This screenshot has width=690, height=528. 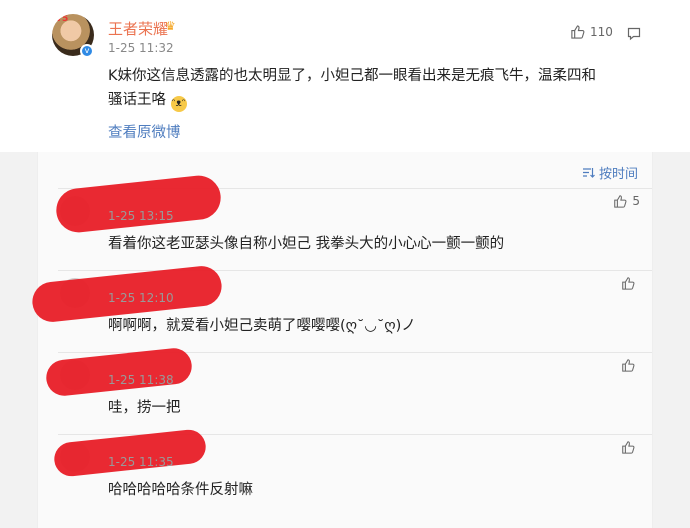 What do you see at coordinates (144, 131) in the screenshot?
I see `view-original-link: 查看原微博` at bounding box center [144, 131].